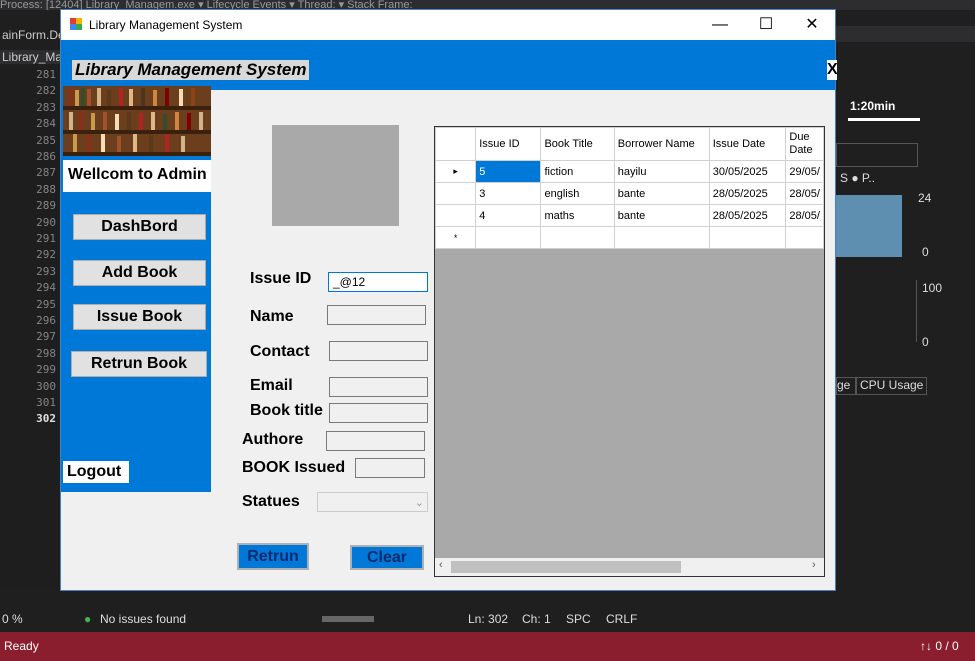 This screenshot has width=975, height=661. I want to click on status-select: ⌄, so click(372, 502).